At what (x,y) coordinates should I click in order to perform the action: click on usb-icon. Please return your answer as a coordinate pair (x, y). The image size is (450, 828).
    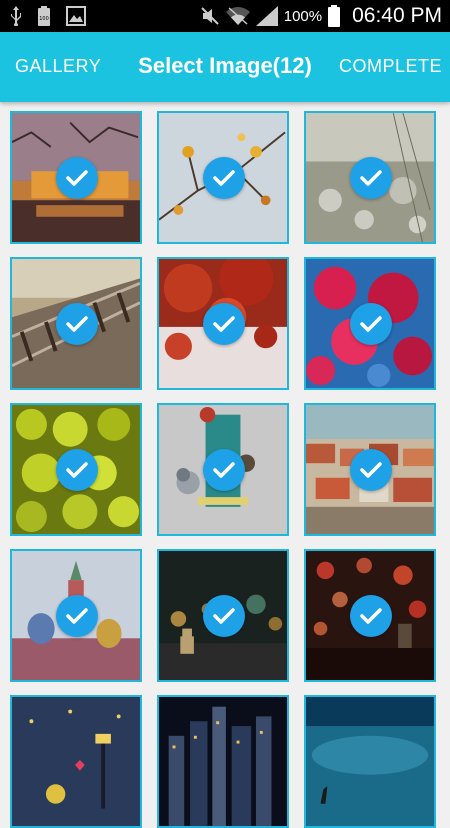
    Looking at the image, I should click on (16, 16).